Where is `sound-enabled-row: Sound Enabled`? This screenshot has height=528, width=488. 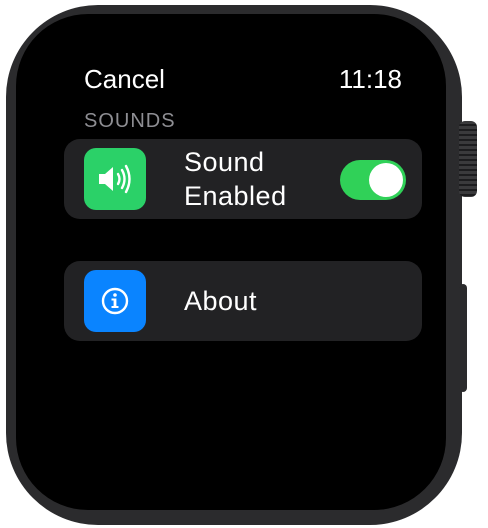
sound-enabled-row: Sound Enabled is located at coordinates (243, 179).